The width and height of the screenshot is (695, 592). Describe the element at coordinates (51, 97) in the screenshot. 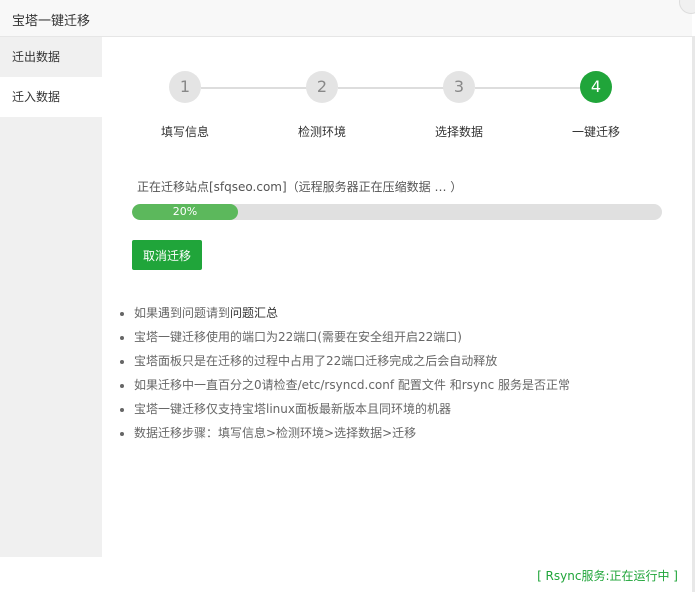

I see `sidebar-item-import: 迁入数据` at that location.